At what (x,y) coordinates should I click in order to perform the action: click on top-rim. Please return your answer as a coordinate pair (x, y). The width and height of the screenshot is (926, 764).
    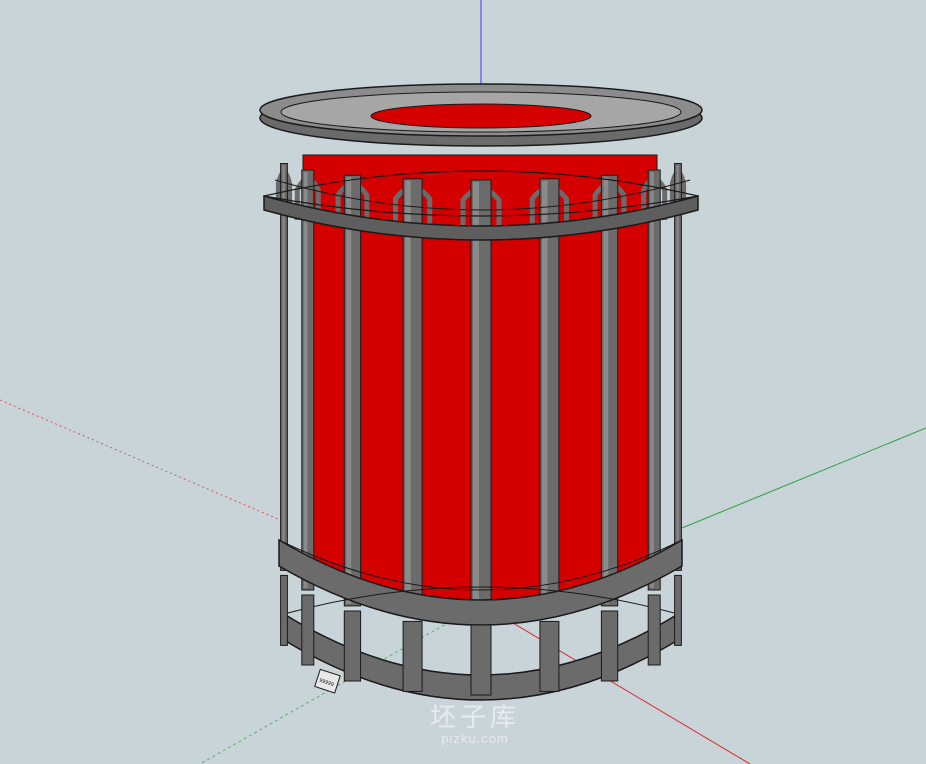
    Looking at the image, I should click on (481, 115).